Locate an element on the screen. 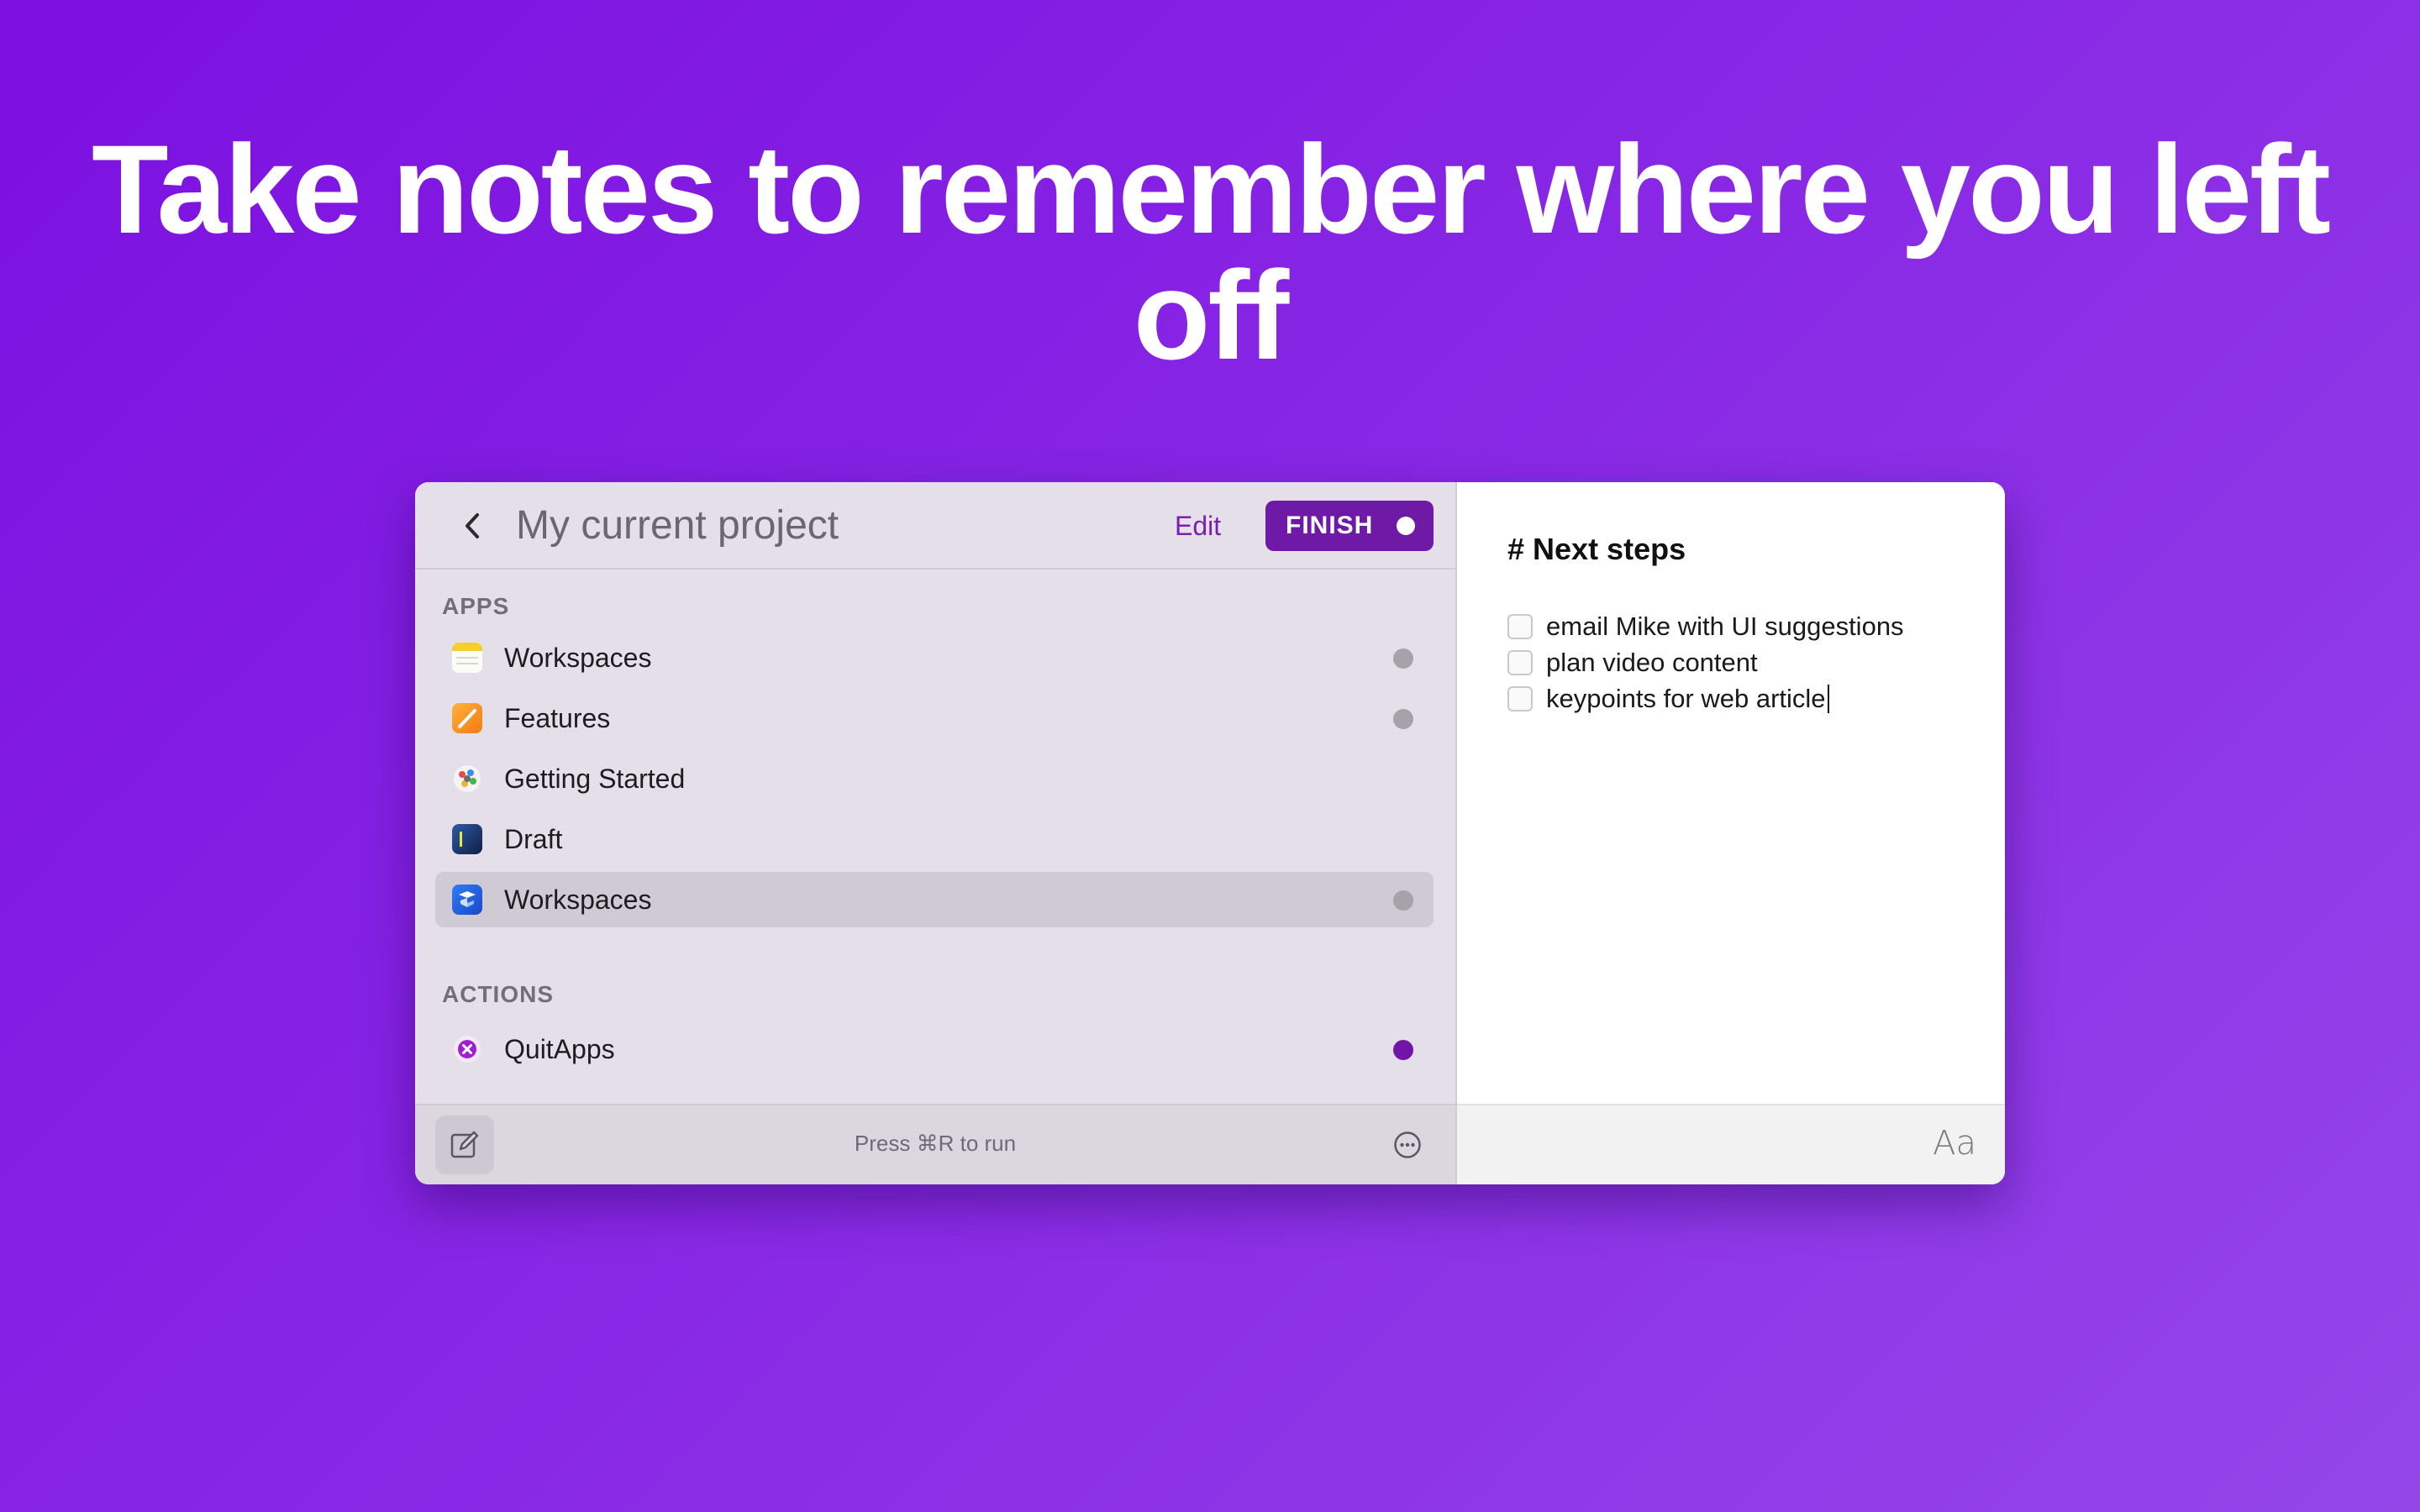 Image resolution: width=2420 pixels, height=1512 pixels. todo-item: keypoints for web article is located at coordinates (1668, 698).